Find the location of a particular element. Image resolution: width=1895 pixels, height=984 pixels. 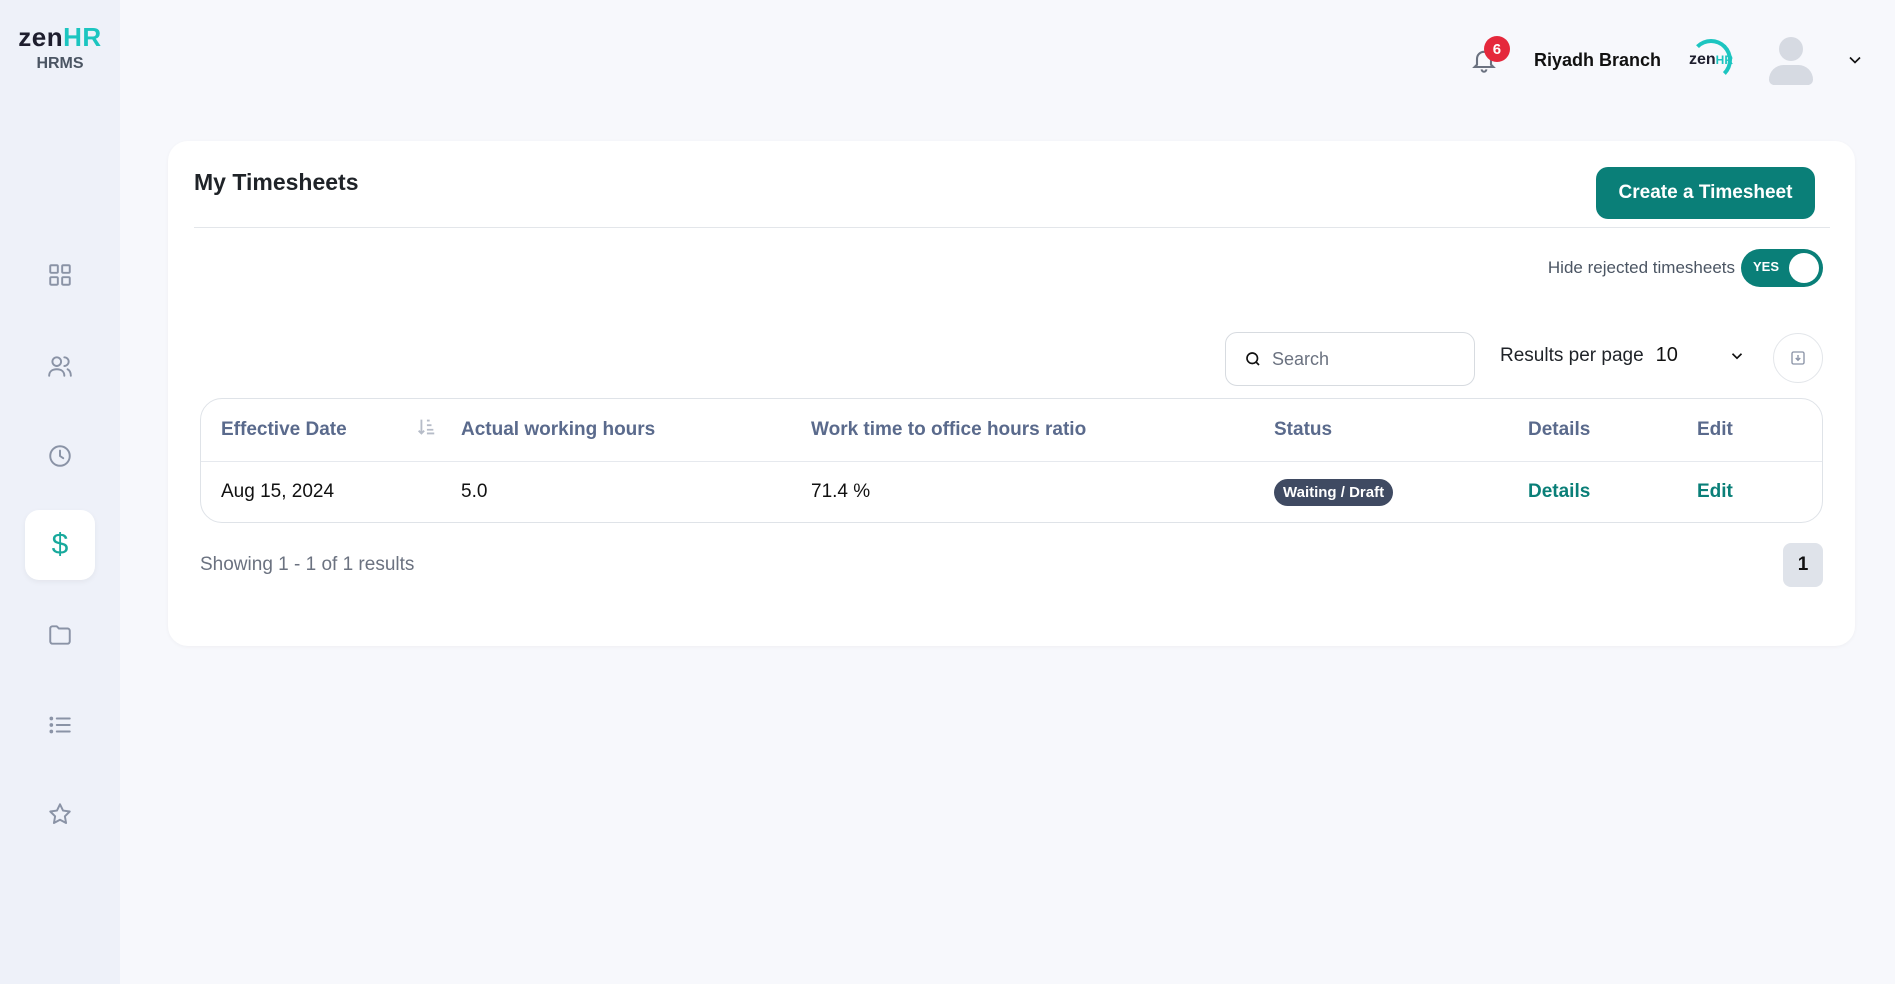

search-input is located at coordinates (1367, 359).